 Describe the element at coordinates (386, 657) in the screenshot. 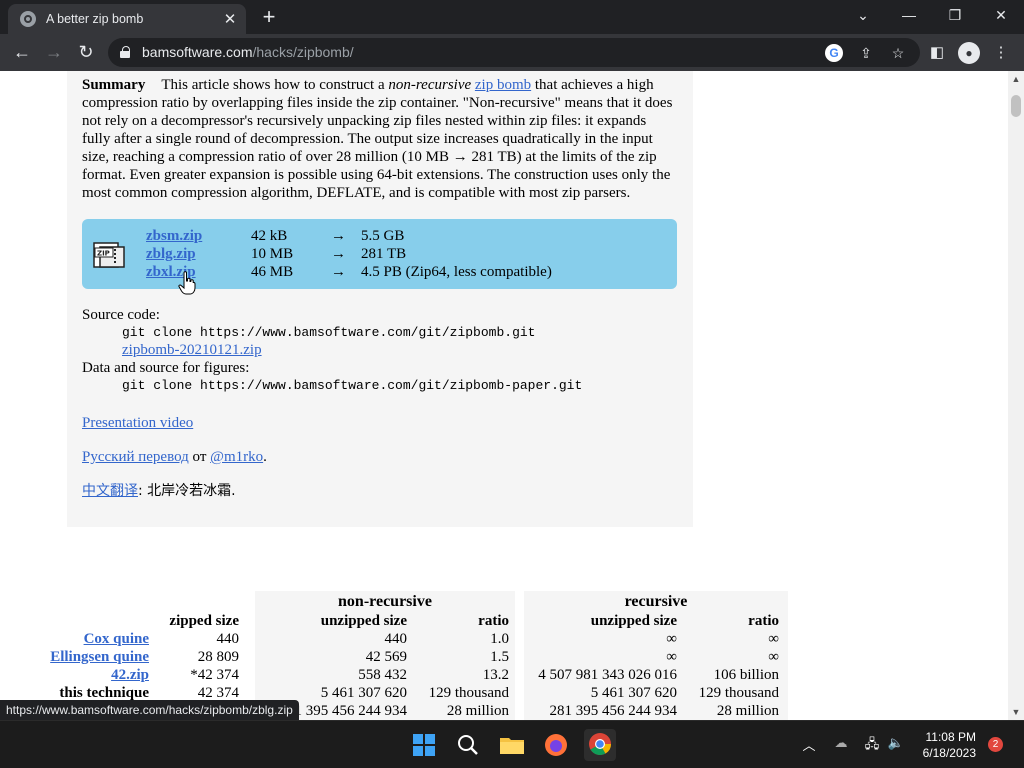

I see `row-nr-unzipped: 42 569` at that location.